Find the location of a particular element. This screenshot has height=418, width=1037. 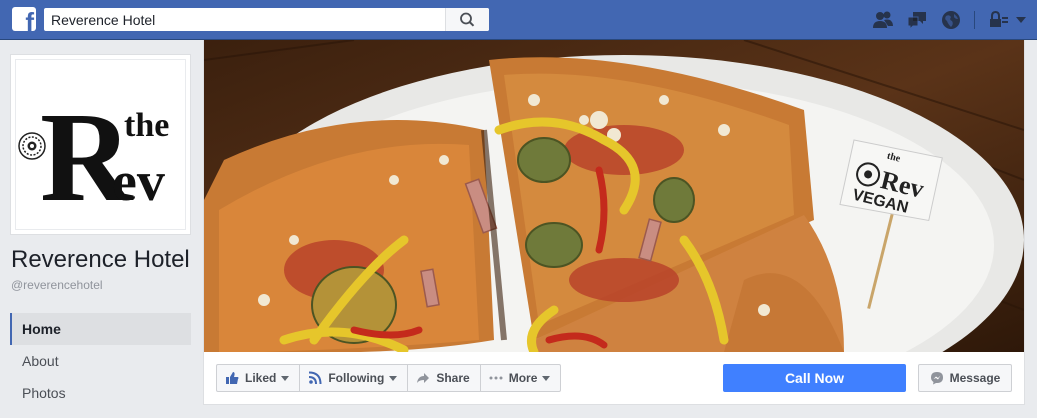

top-navigation-bar: f is located at coordinates (518, 20).